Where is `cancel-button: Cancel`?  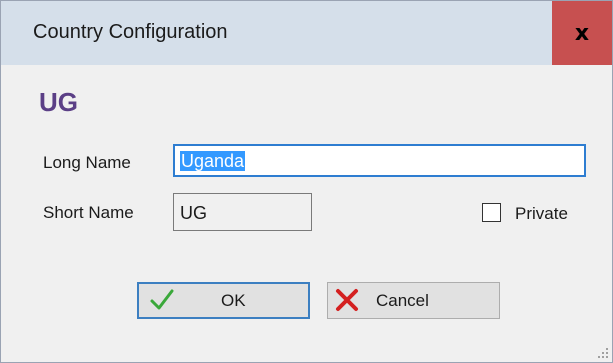 cancel-button: Cancel is located at coordinates (413, 300).